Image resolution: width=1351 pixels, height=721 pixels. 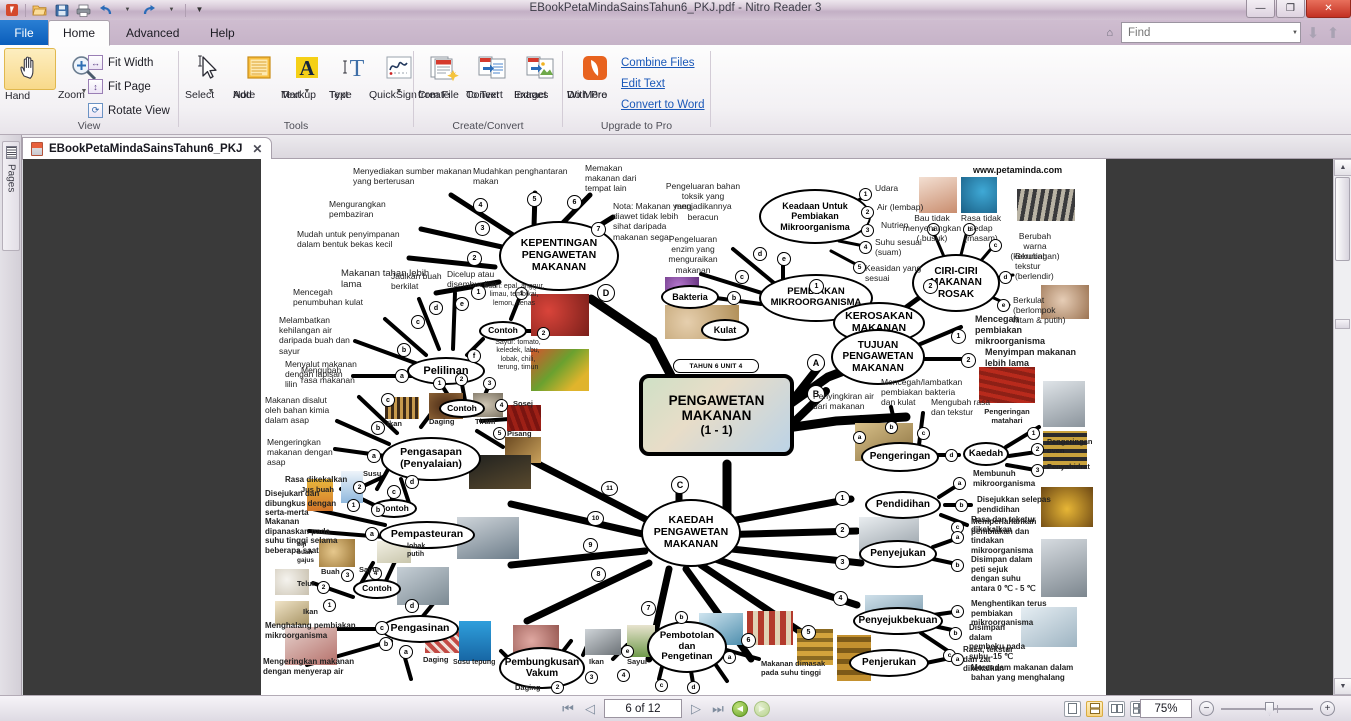 I want to click on branch-badge-a: A, so click(x=816, y=363).